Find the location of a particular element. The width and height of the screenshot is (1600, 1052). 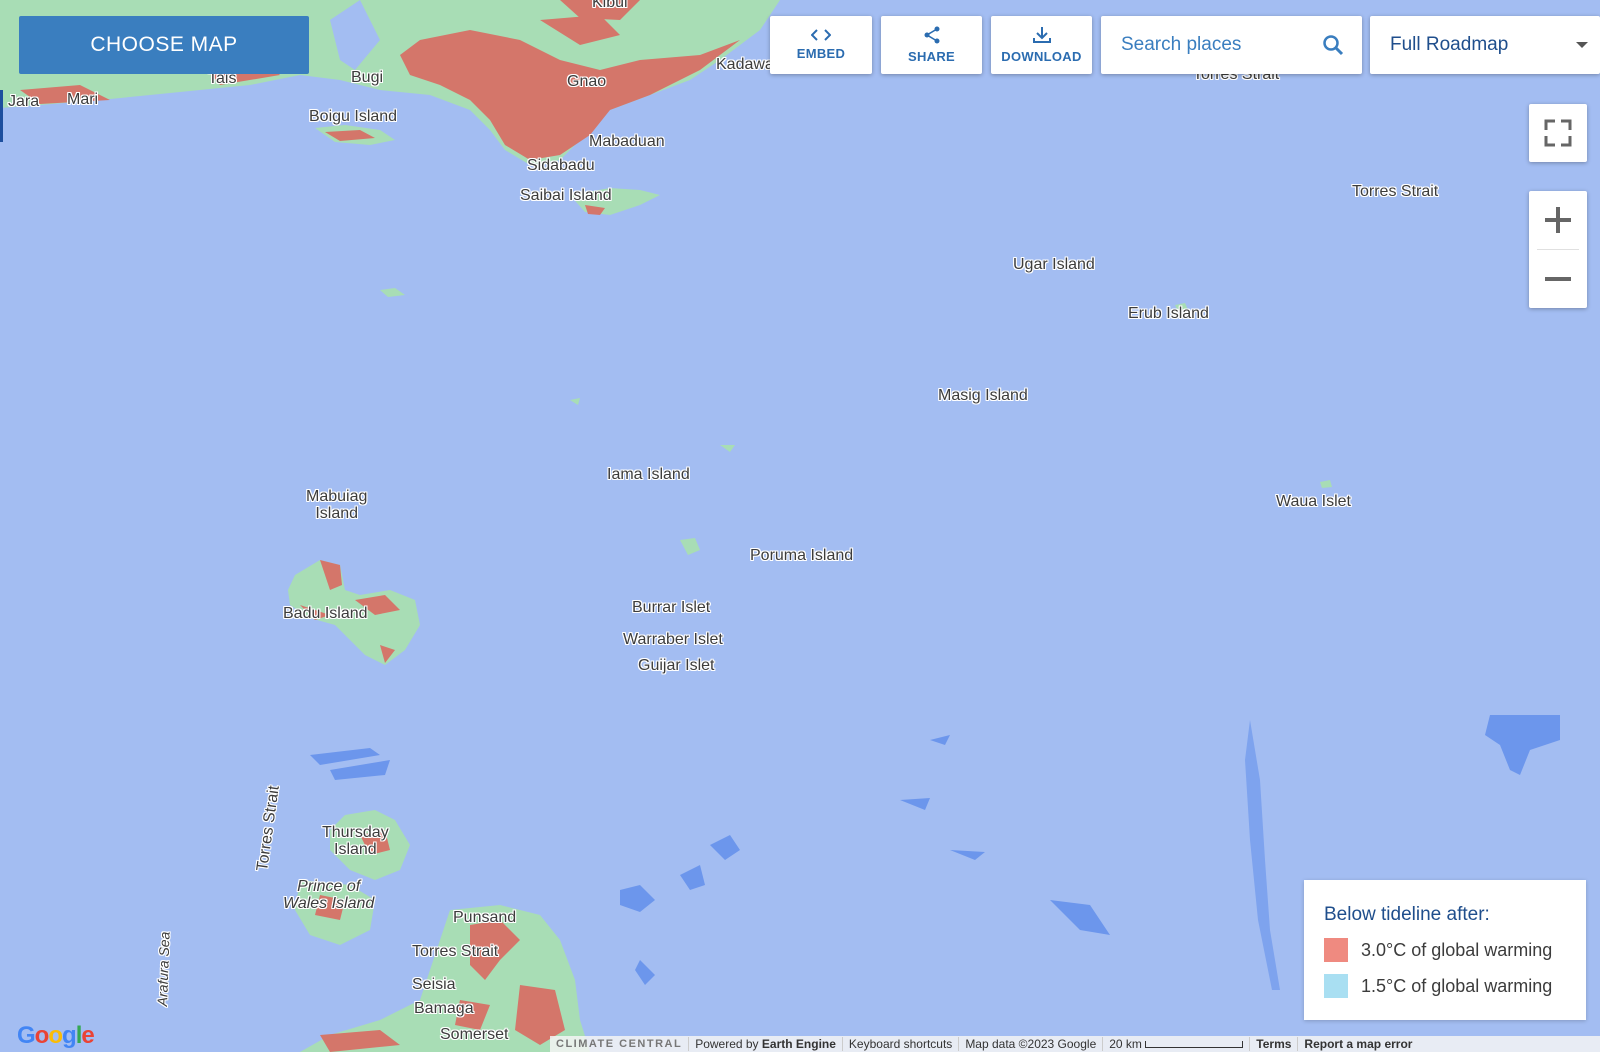

place-label-thursday-island: Thursday Island is located at coordinates (355, 841).